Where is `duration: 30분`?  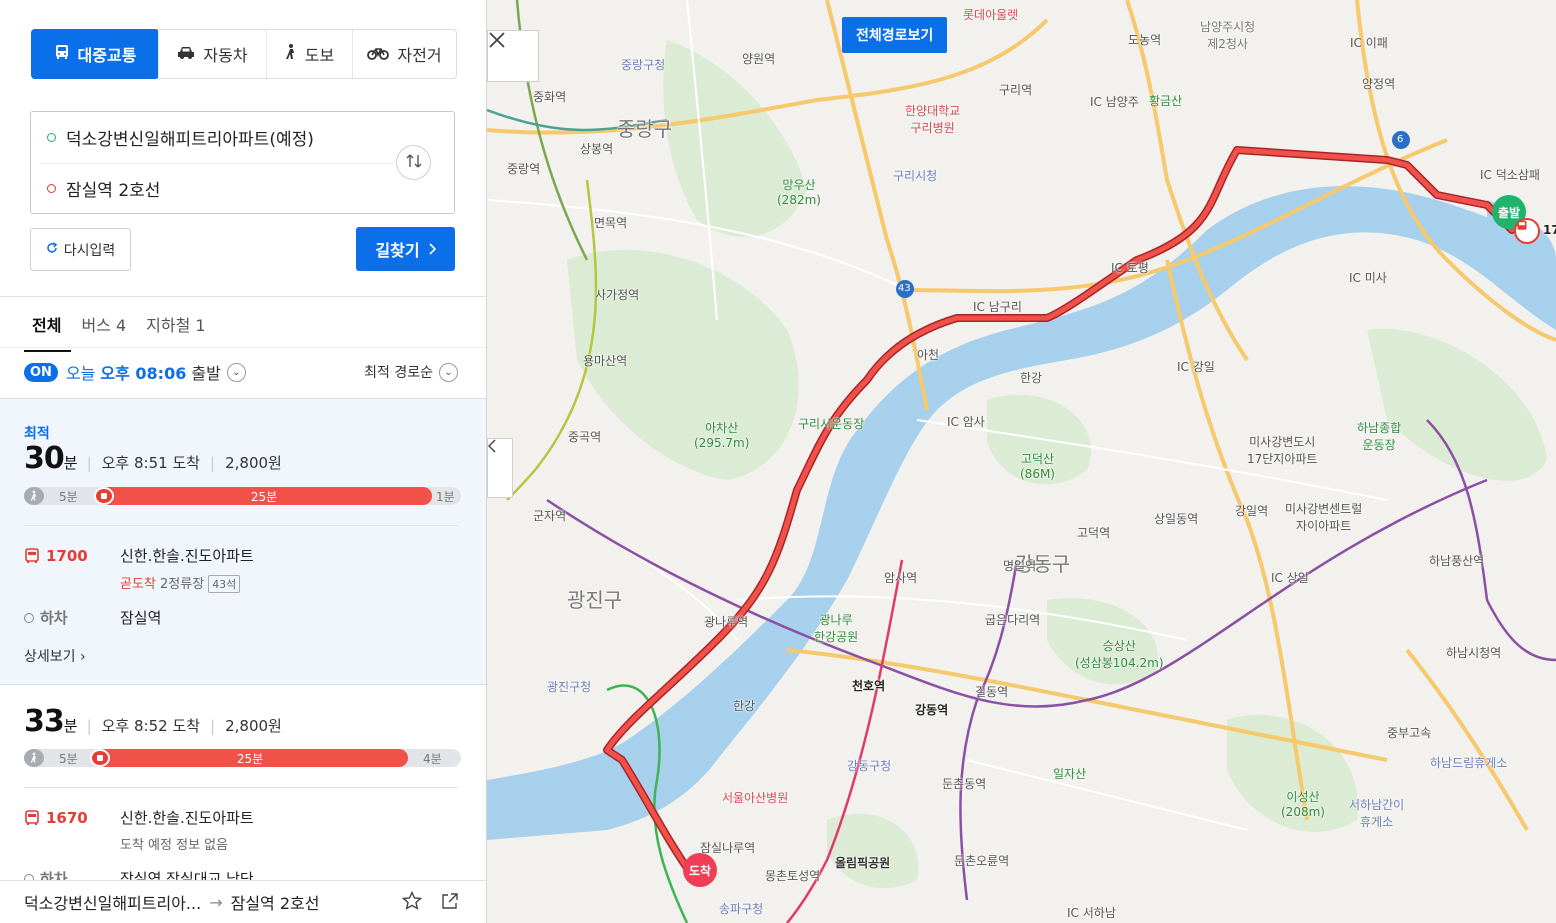 duration: 30분 is located at coordinates (51, 458).